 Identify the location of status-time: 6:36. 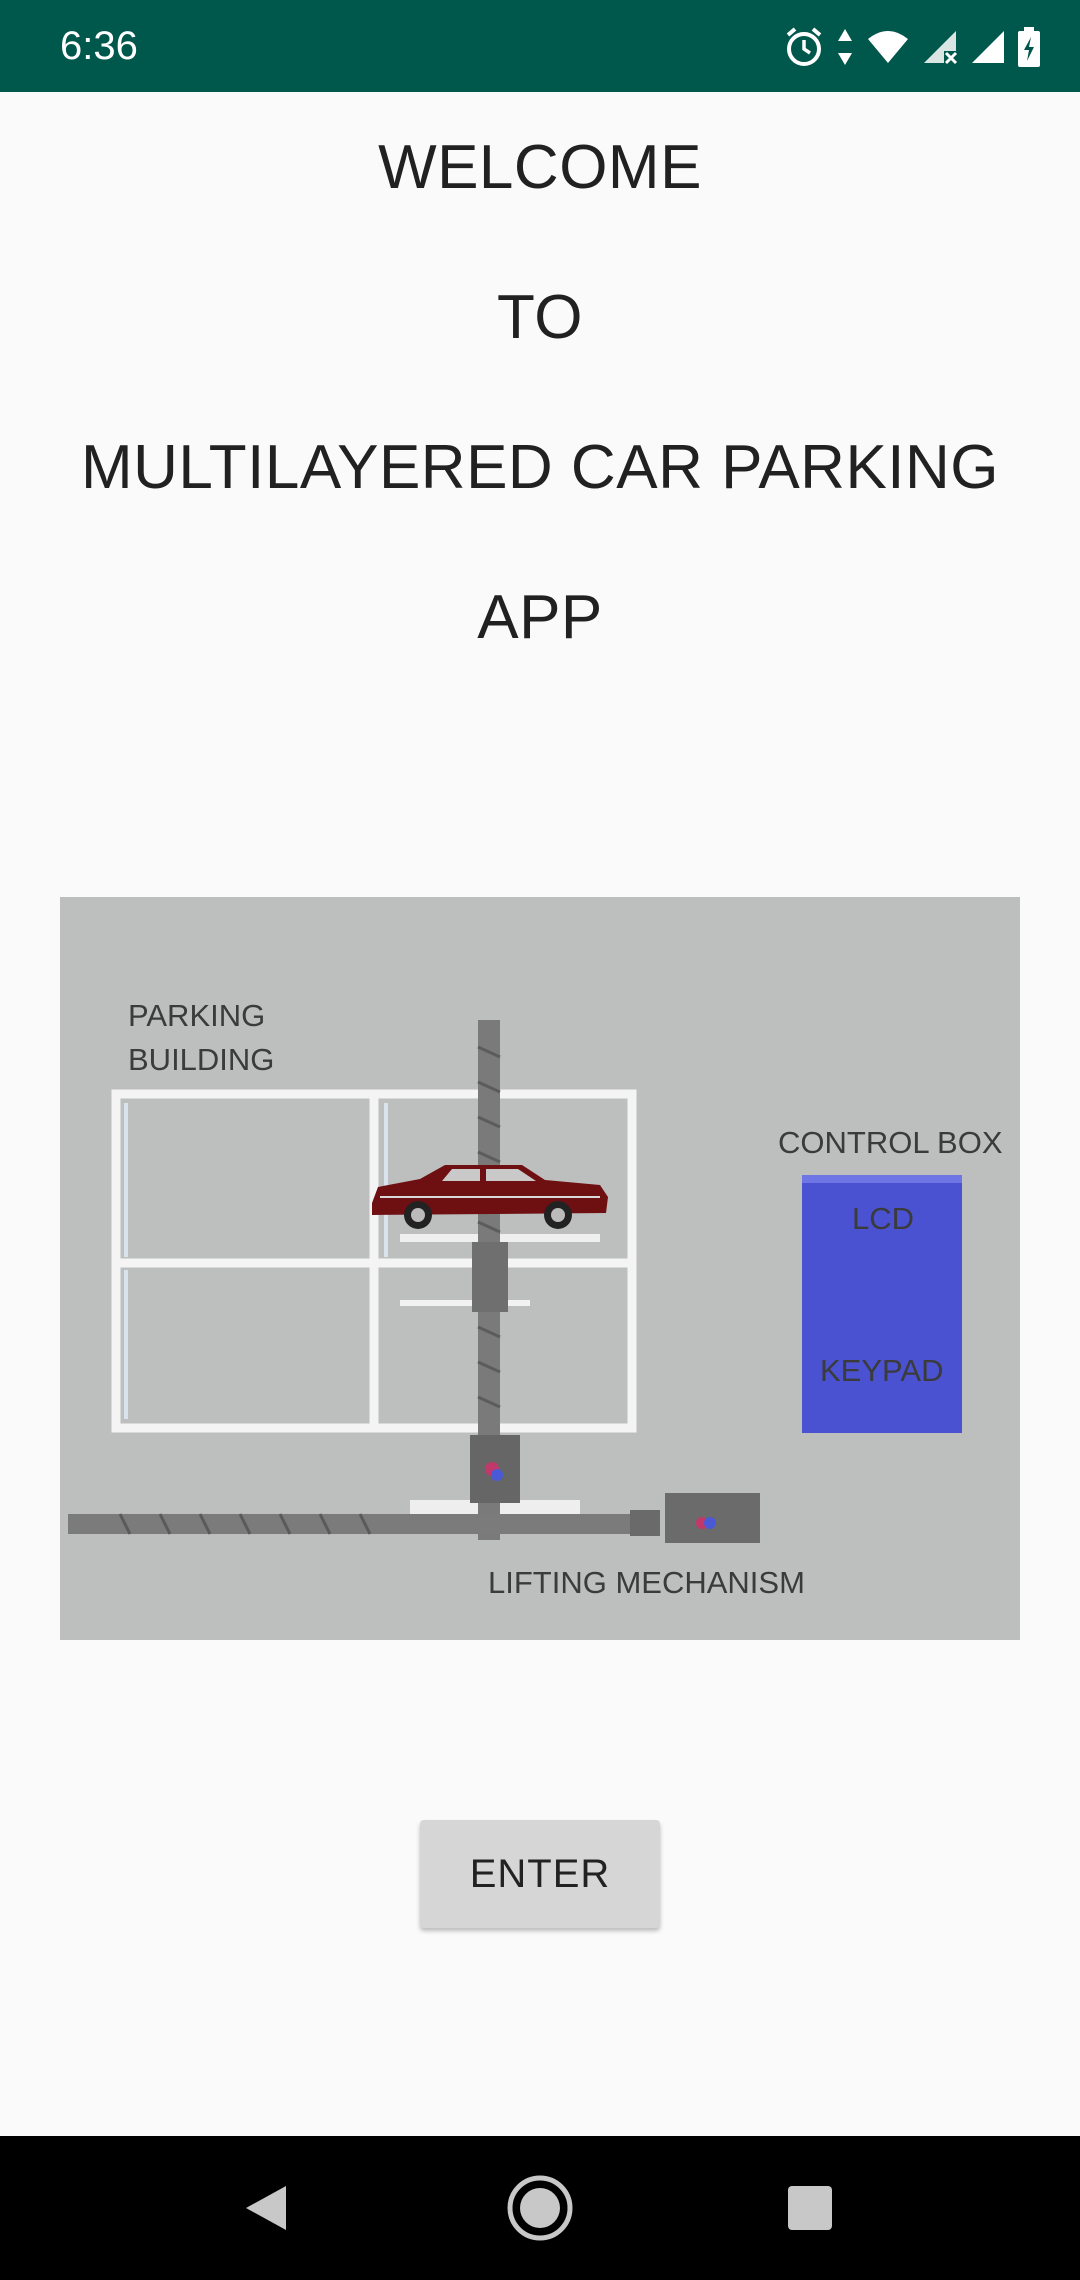
(99, 46).